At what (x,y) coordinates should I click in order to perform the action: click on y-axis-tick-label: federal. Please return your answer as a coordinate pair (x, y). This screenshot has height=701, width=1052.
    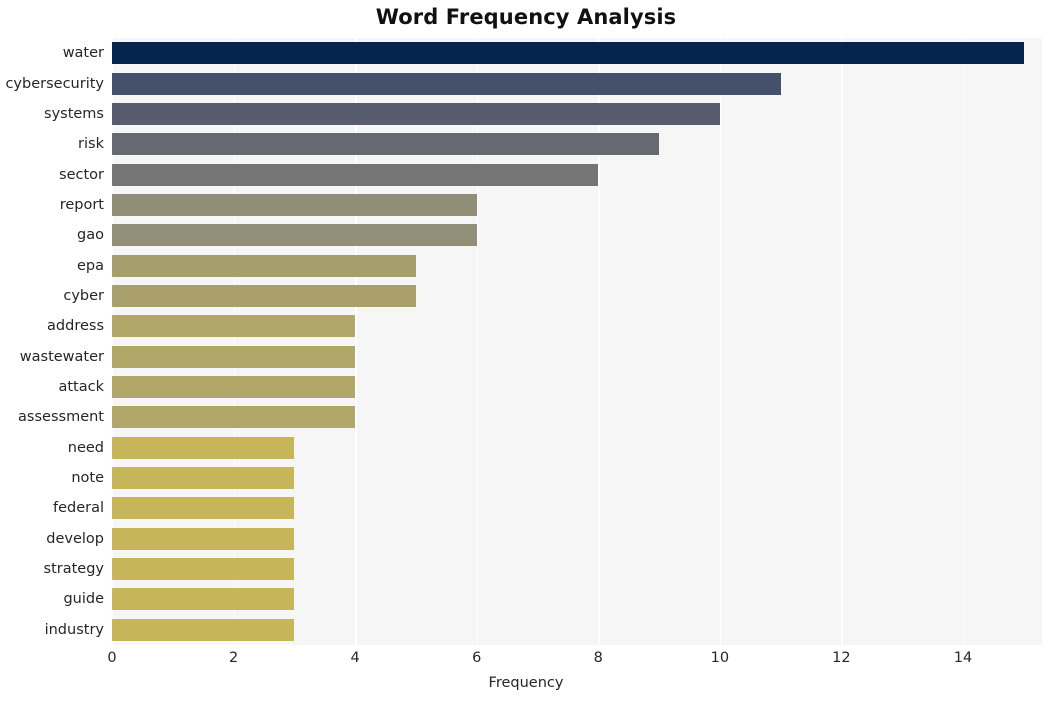
    Looking at the image, I should click on (78, 508).